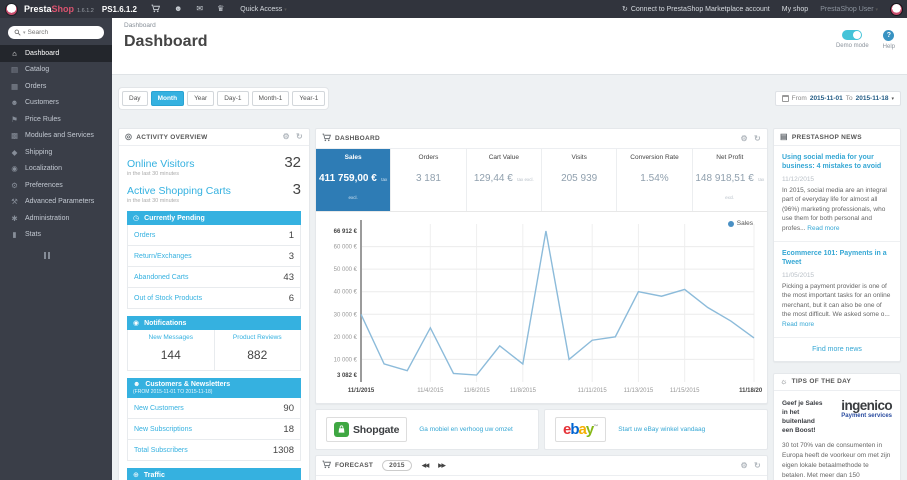 The image size is (907, 480). What do you see at coordinates (744, 223) in the screenshot?
I see `legend-label: Sales` at bounding box center [744, 223].